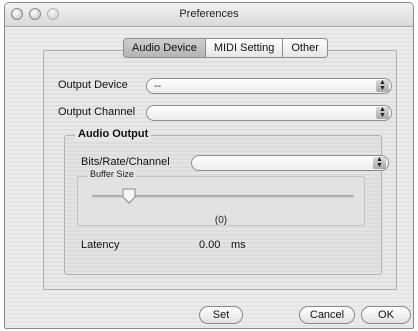  What do you see at coordinates (113, 134) in the screenshot?
I see `audio-output-title: Audio Output` at bounding box center [113, 134].